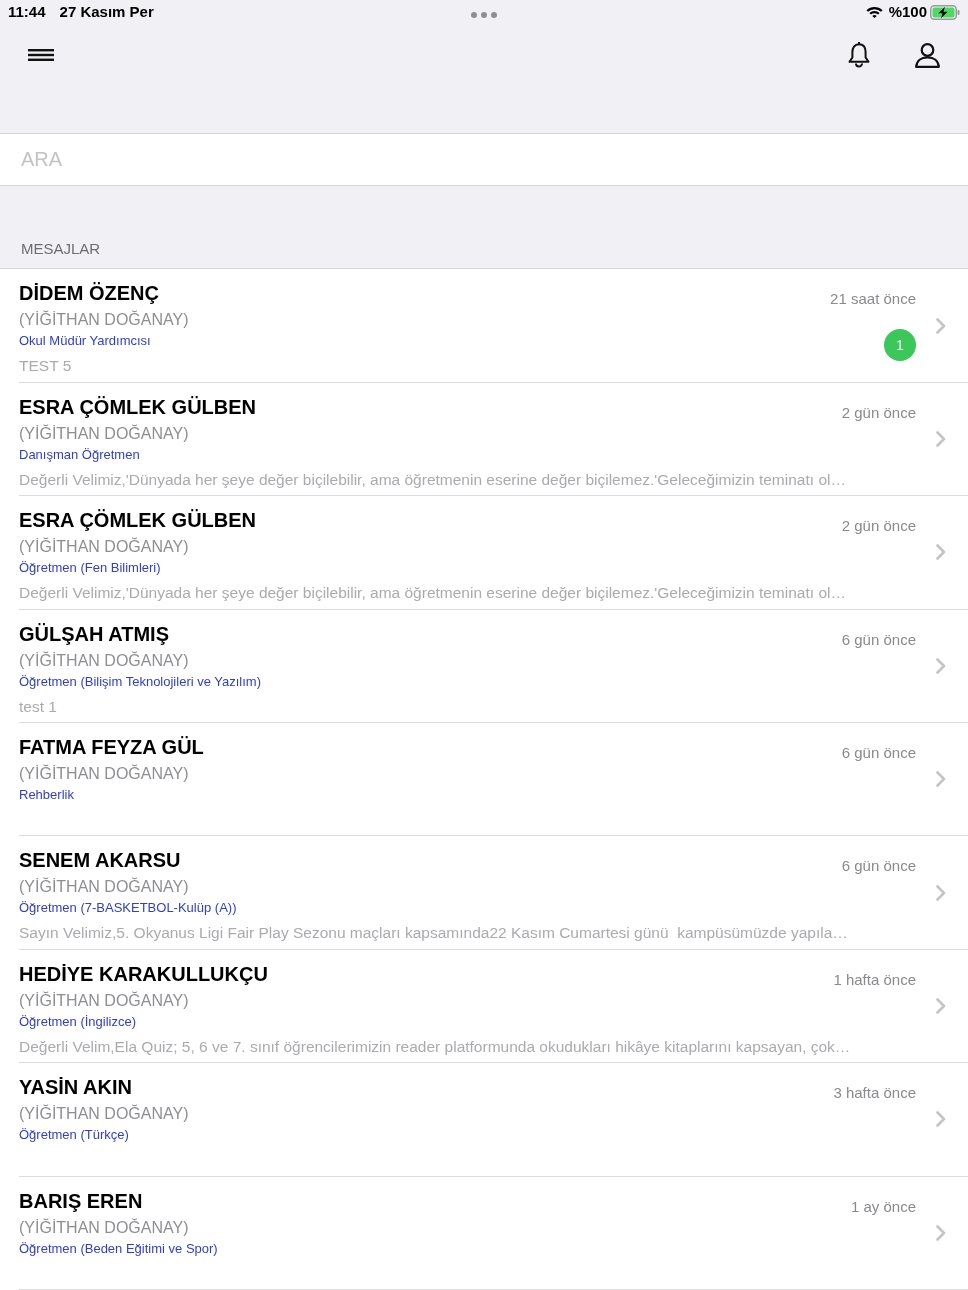 This screenshot has height=1290, width=968. What do you see at coordinates (106, 12) in the screenshot?
I see `status-date: 27 Kasım Per` at bounding box center [106, 12].